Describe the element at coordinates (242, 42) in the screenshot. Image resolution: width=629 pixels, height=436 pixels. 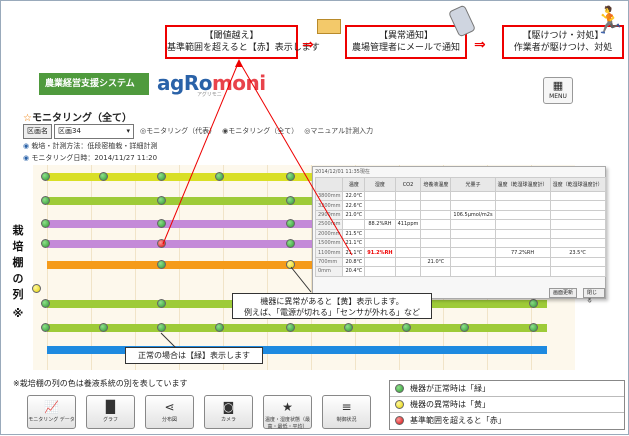
I see `flow-threshold-box: 【閾値越え】 基準範囲を超えると【赤】表示します` at that location.